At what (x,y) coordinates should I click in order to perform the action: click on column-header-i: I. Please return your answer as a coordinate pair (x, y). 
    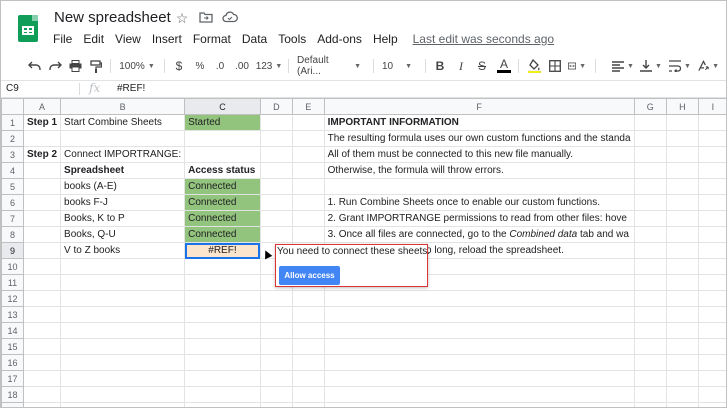
    Looking at the image, I should click on (711, 106).